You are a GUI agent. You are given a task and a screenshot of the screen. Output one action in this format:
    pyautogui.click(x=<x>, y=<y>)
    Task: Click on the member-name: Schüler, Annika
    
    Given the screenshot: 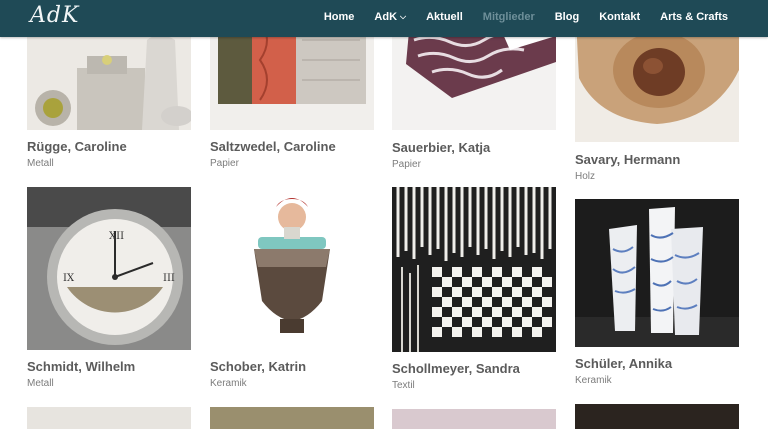 What is the action you would take?
    pyautogui.click(x=660, y=363)
    